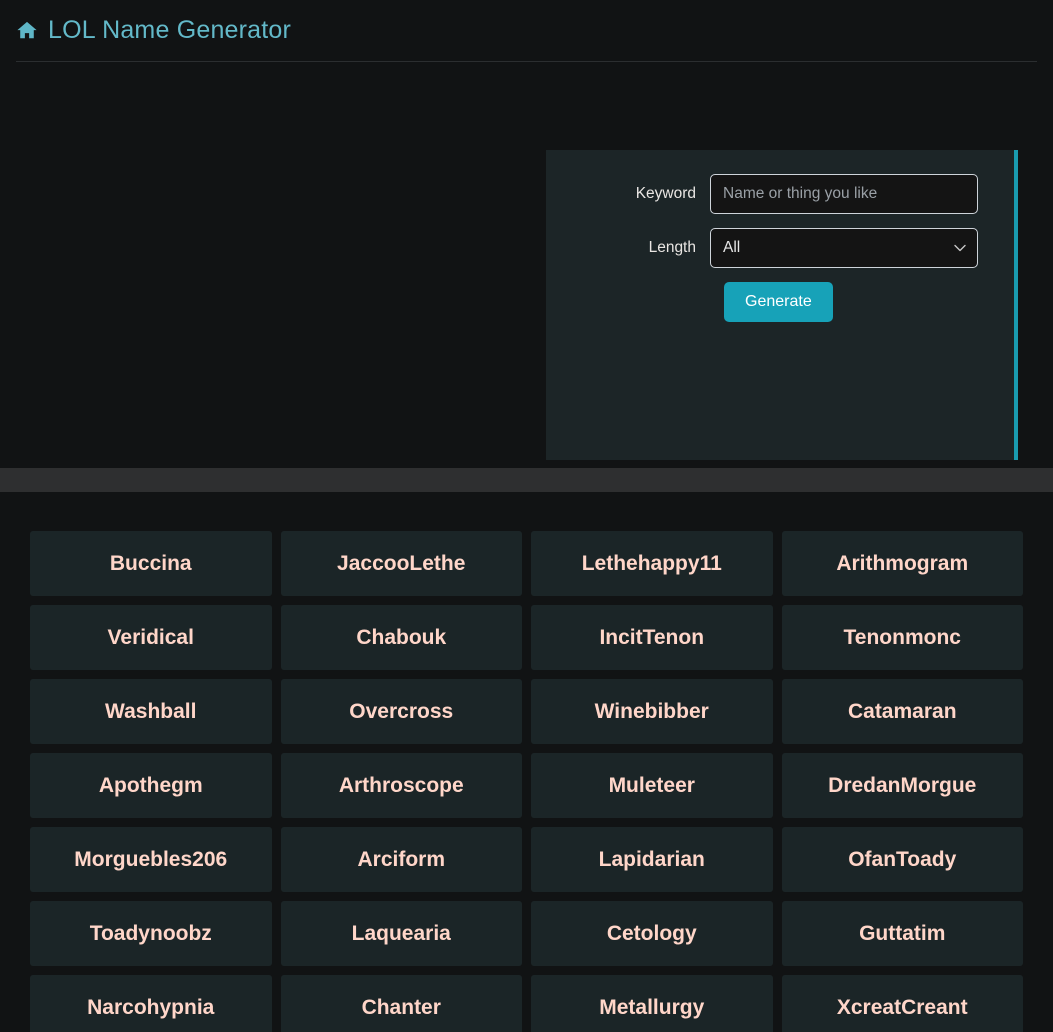 This screenshot has width=1053, height=1032. I want to click on name-card-label: Toadynoobz, so click(150, 933).